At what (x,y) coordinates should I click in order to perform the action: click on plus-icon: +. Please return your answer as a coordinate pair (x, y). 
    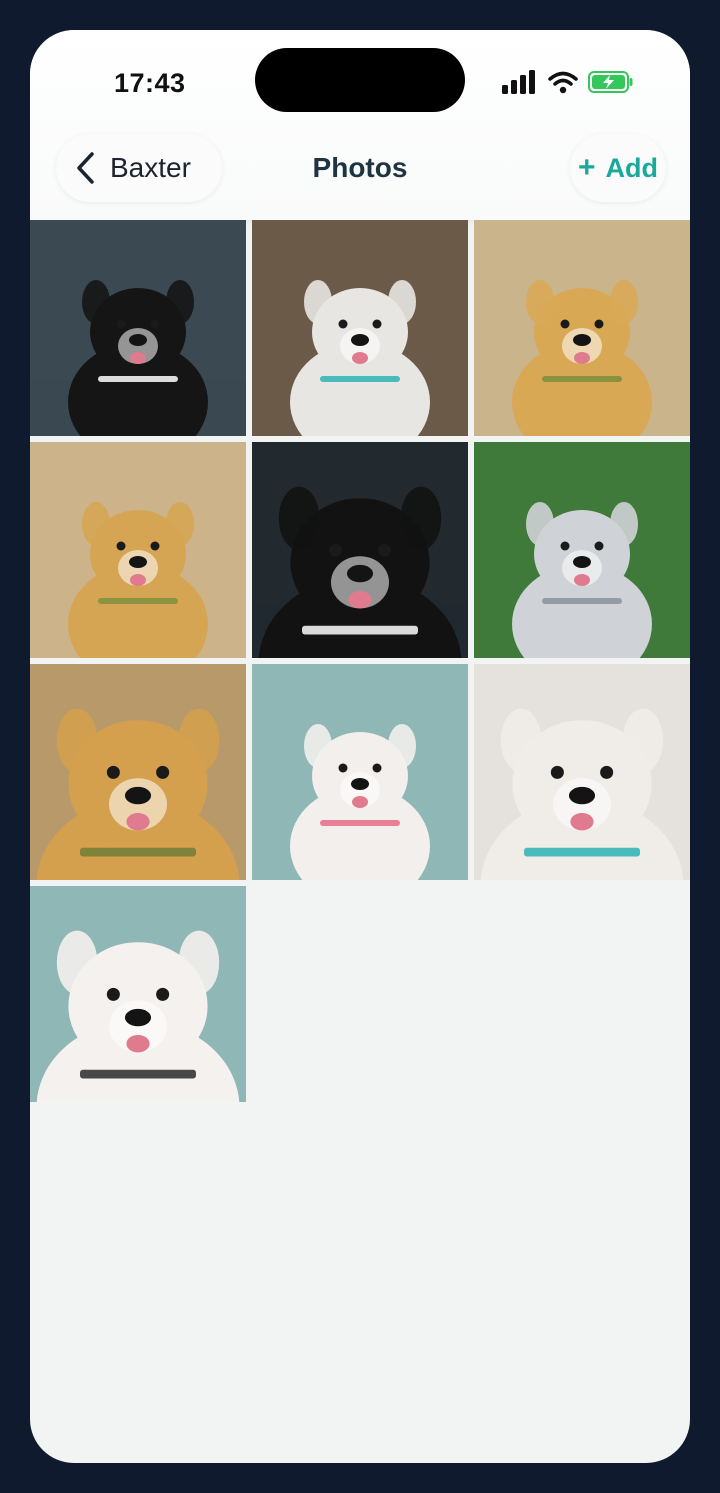
    Looking at the image, I should click on (587, 167).